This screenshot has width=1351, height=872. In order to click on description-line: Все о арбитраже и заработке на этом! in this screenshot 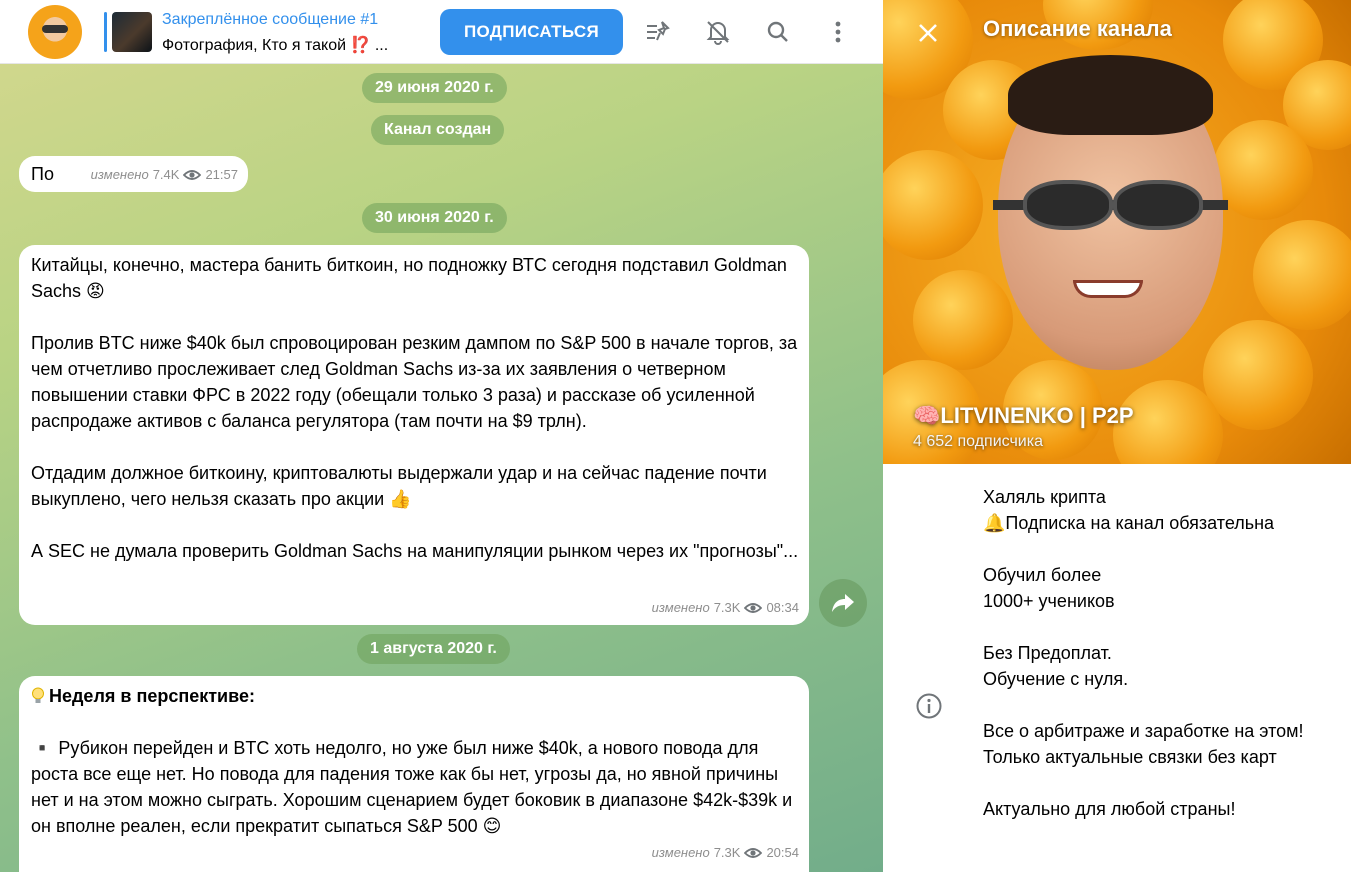, I will do `click(1143, 731)`.